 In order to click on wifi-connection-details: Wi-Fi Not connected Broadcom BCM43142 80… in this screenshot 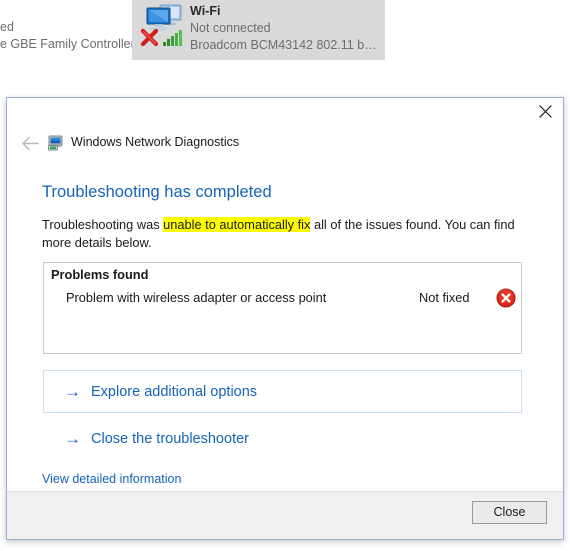, I will do `click(286, 28)`.